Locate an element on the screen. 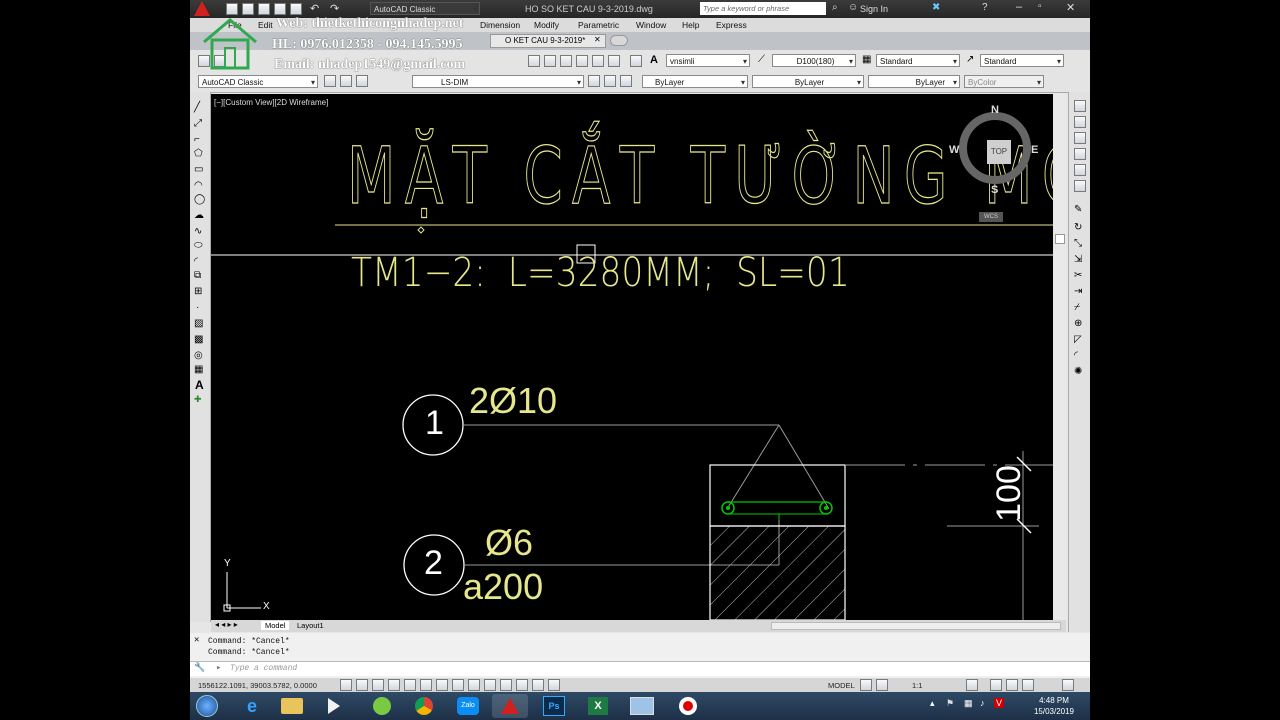  snap-display-icon is located at coordinates (882, 685).